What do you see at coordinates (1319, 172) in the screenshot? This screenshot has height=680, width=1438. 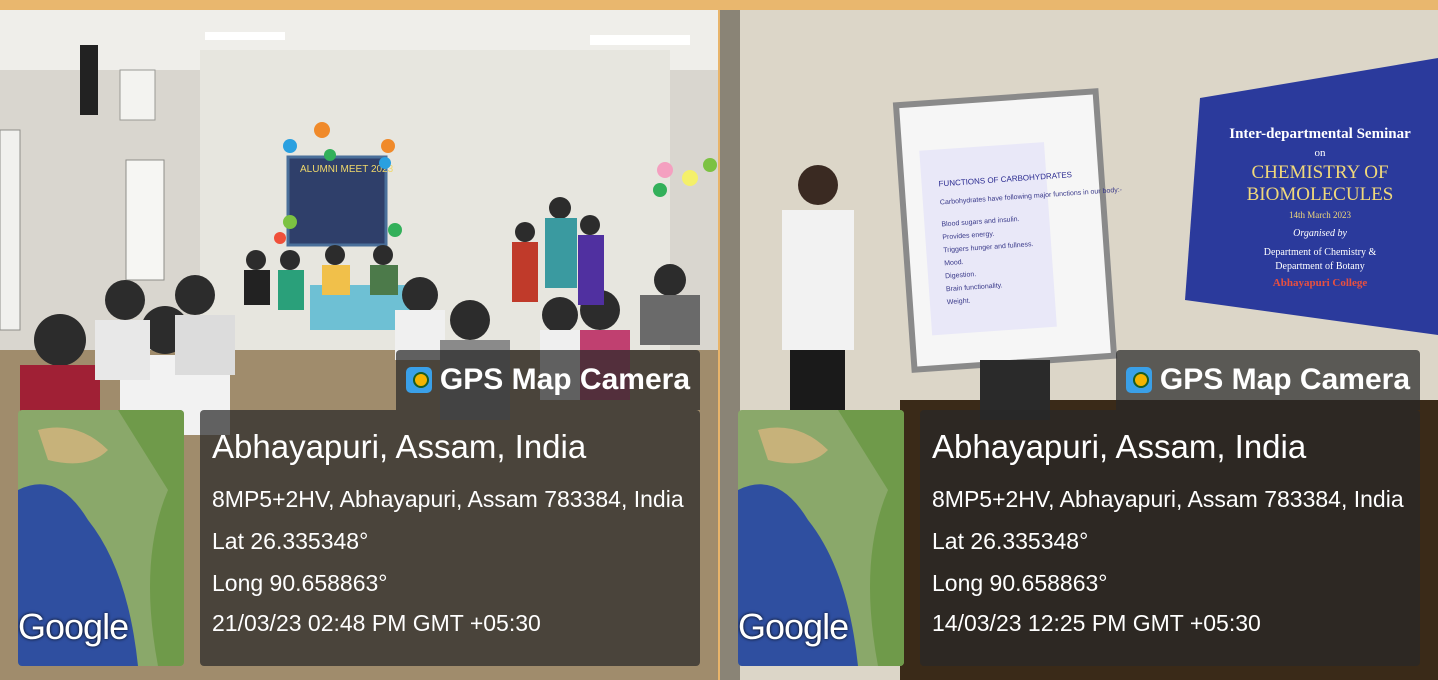 I see `banner-line3: CHEMISTRY OF` at bounding box center [1319, 172].